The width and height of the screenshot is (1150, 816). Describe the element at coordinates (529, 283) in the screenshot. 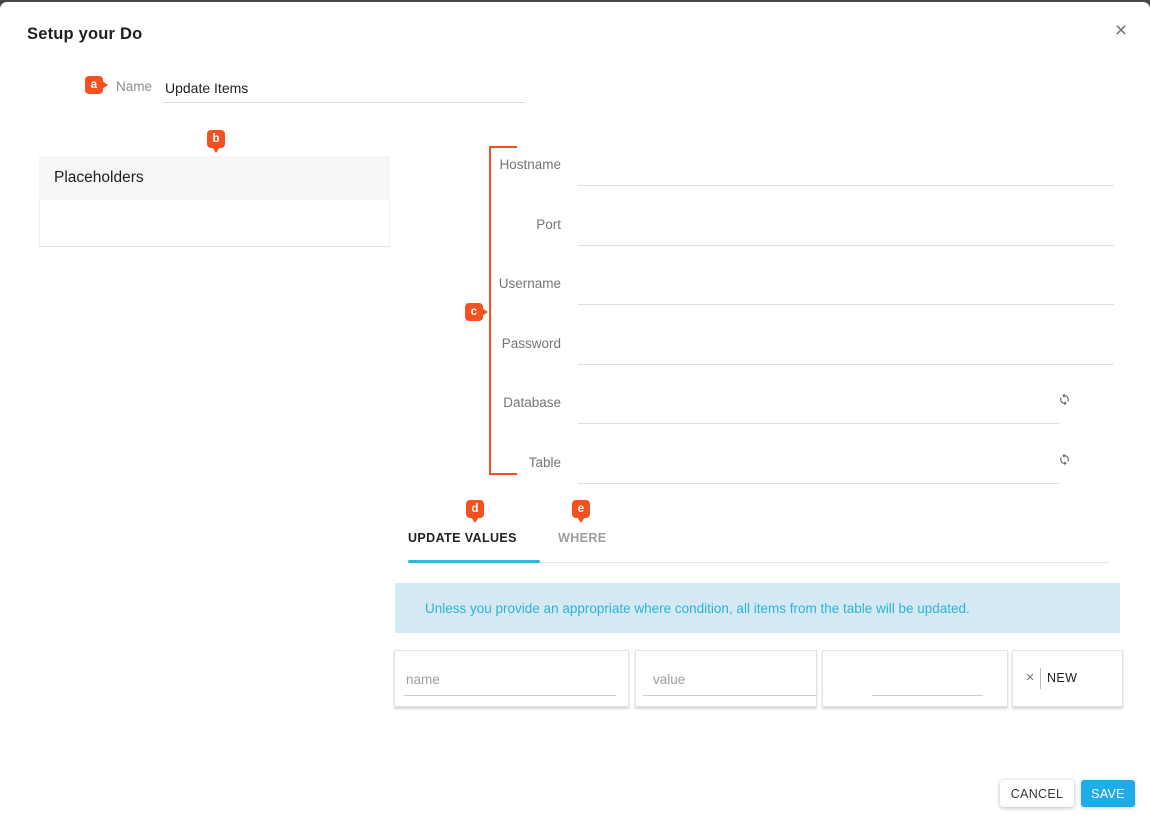

I see `username-label: Username` at that location.